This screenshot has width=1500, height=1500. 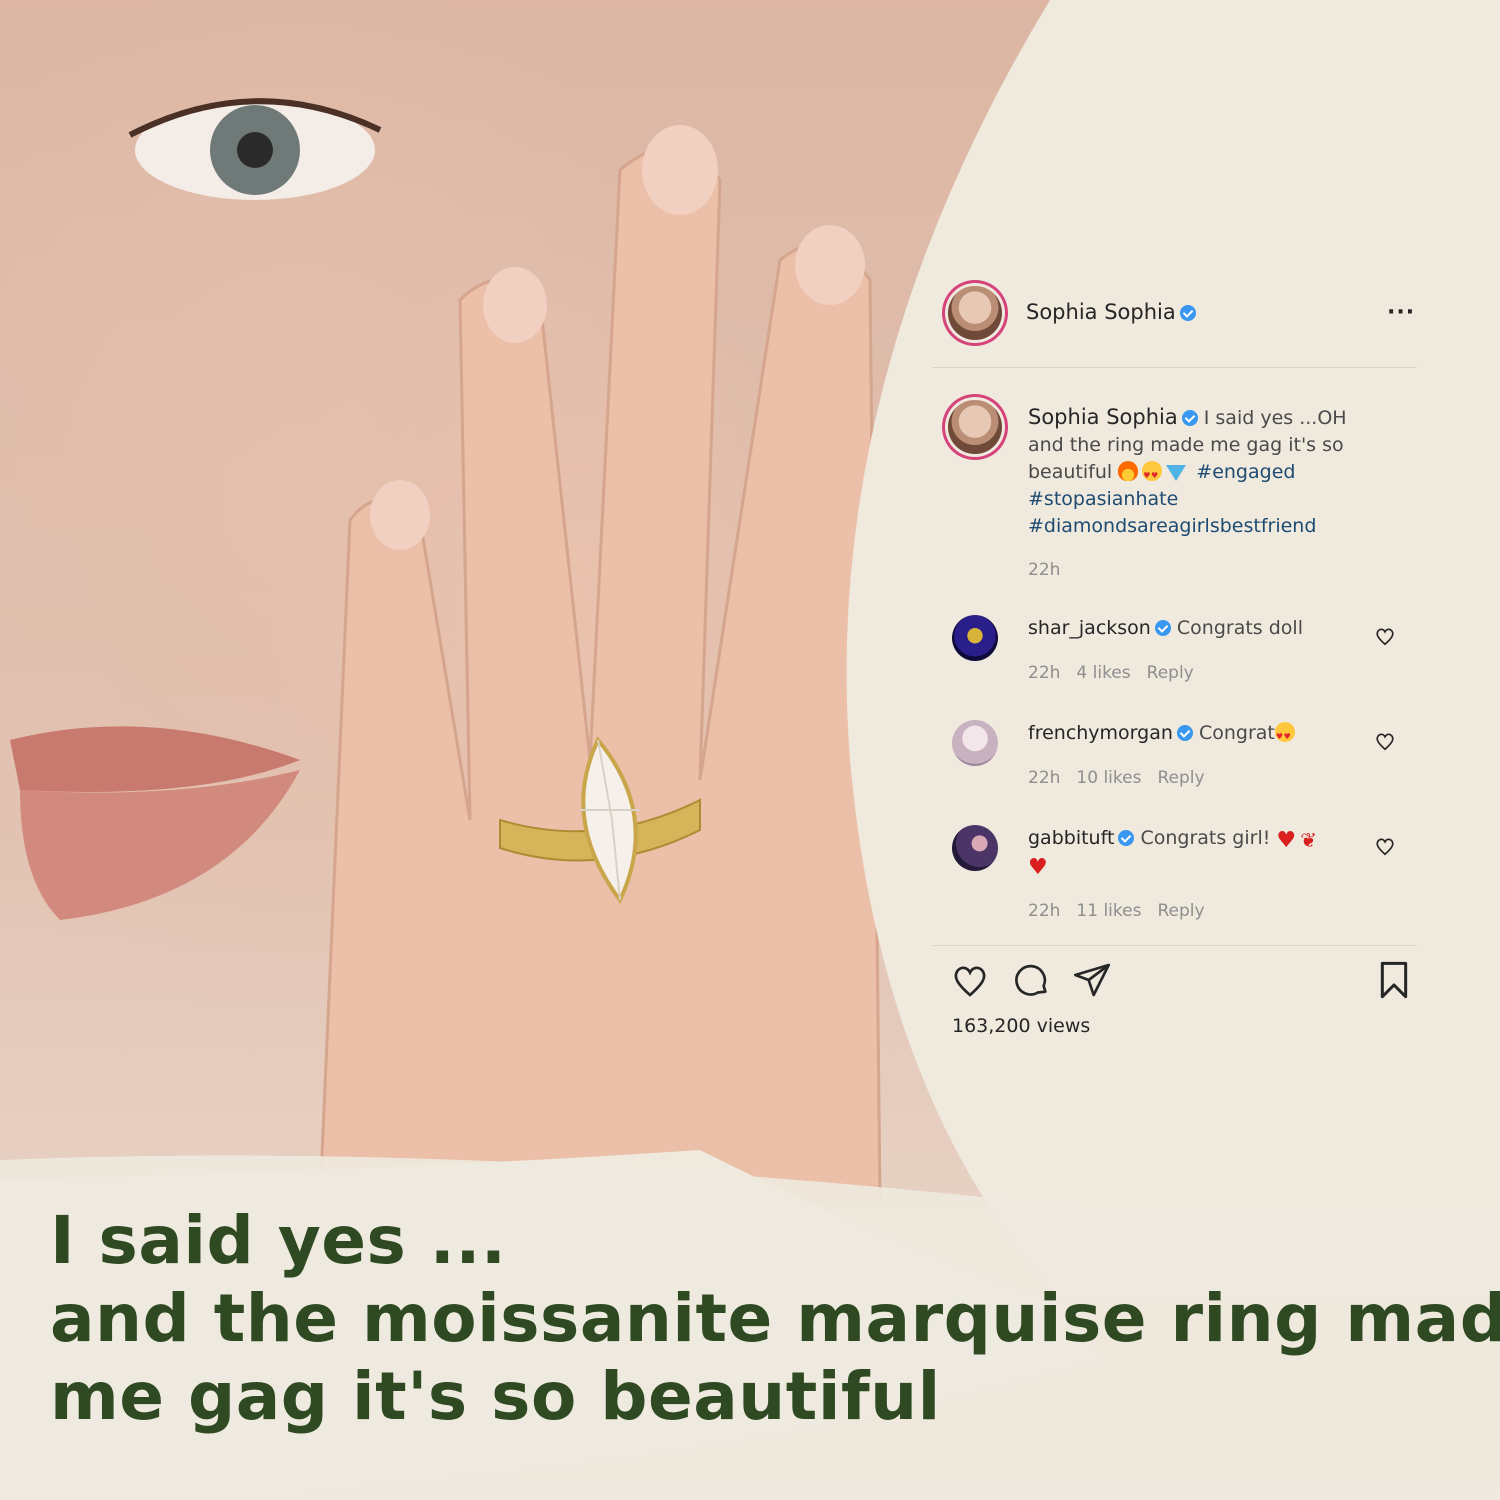 What do you see at coordinates (1044, 570) in the screenshot?
I see `caption-timestamp: 22h` at bounding box center [1044, 570].